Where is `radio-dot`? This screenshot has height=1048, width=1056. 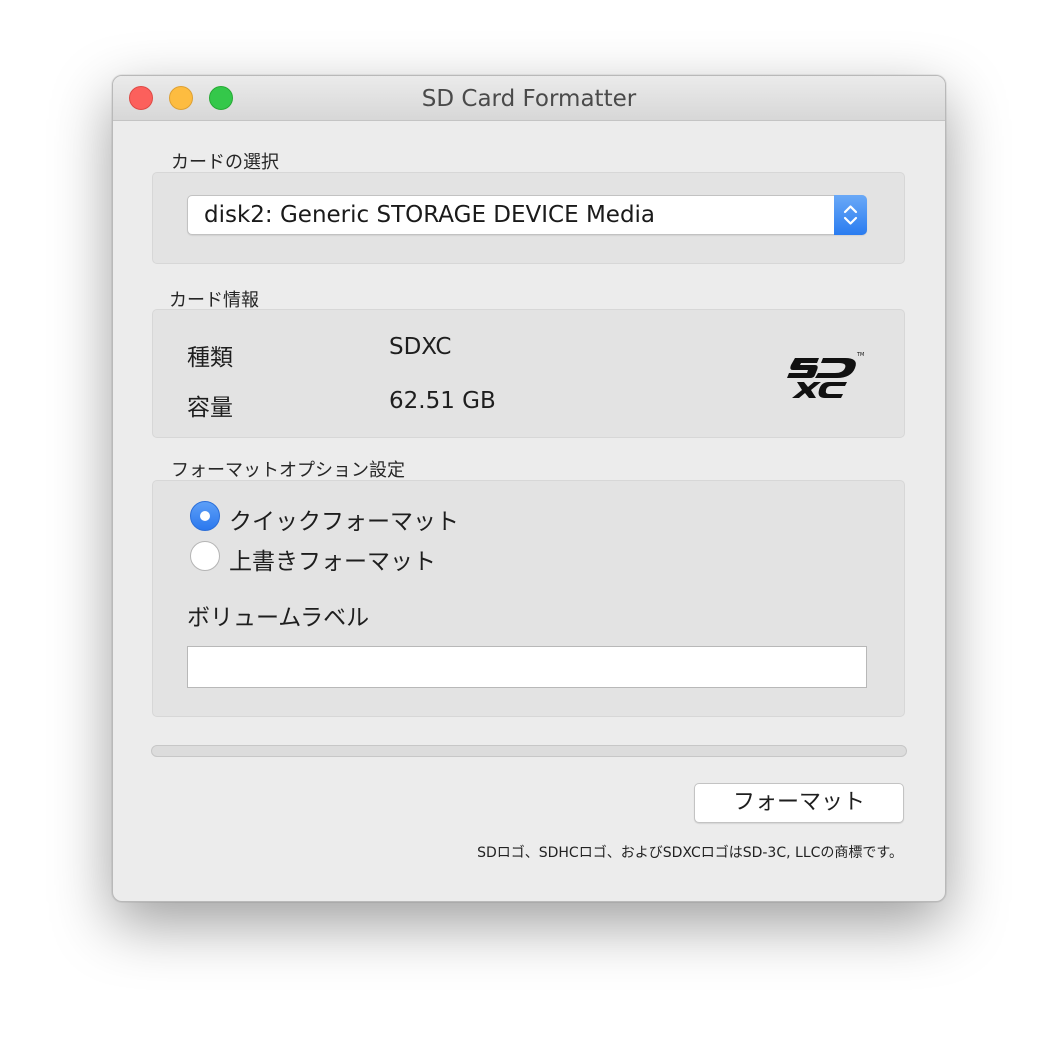
radio-dot is located at coordinates (205, 516).